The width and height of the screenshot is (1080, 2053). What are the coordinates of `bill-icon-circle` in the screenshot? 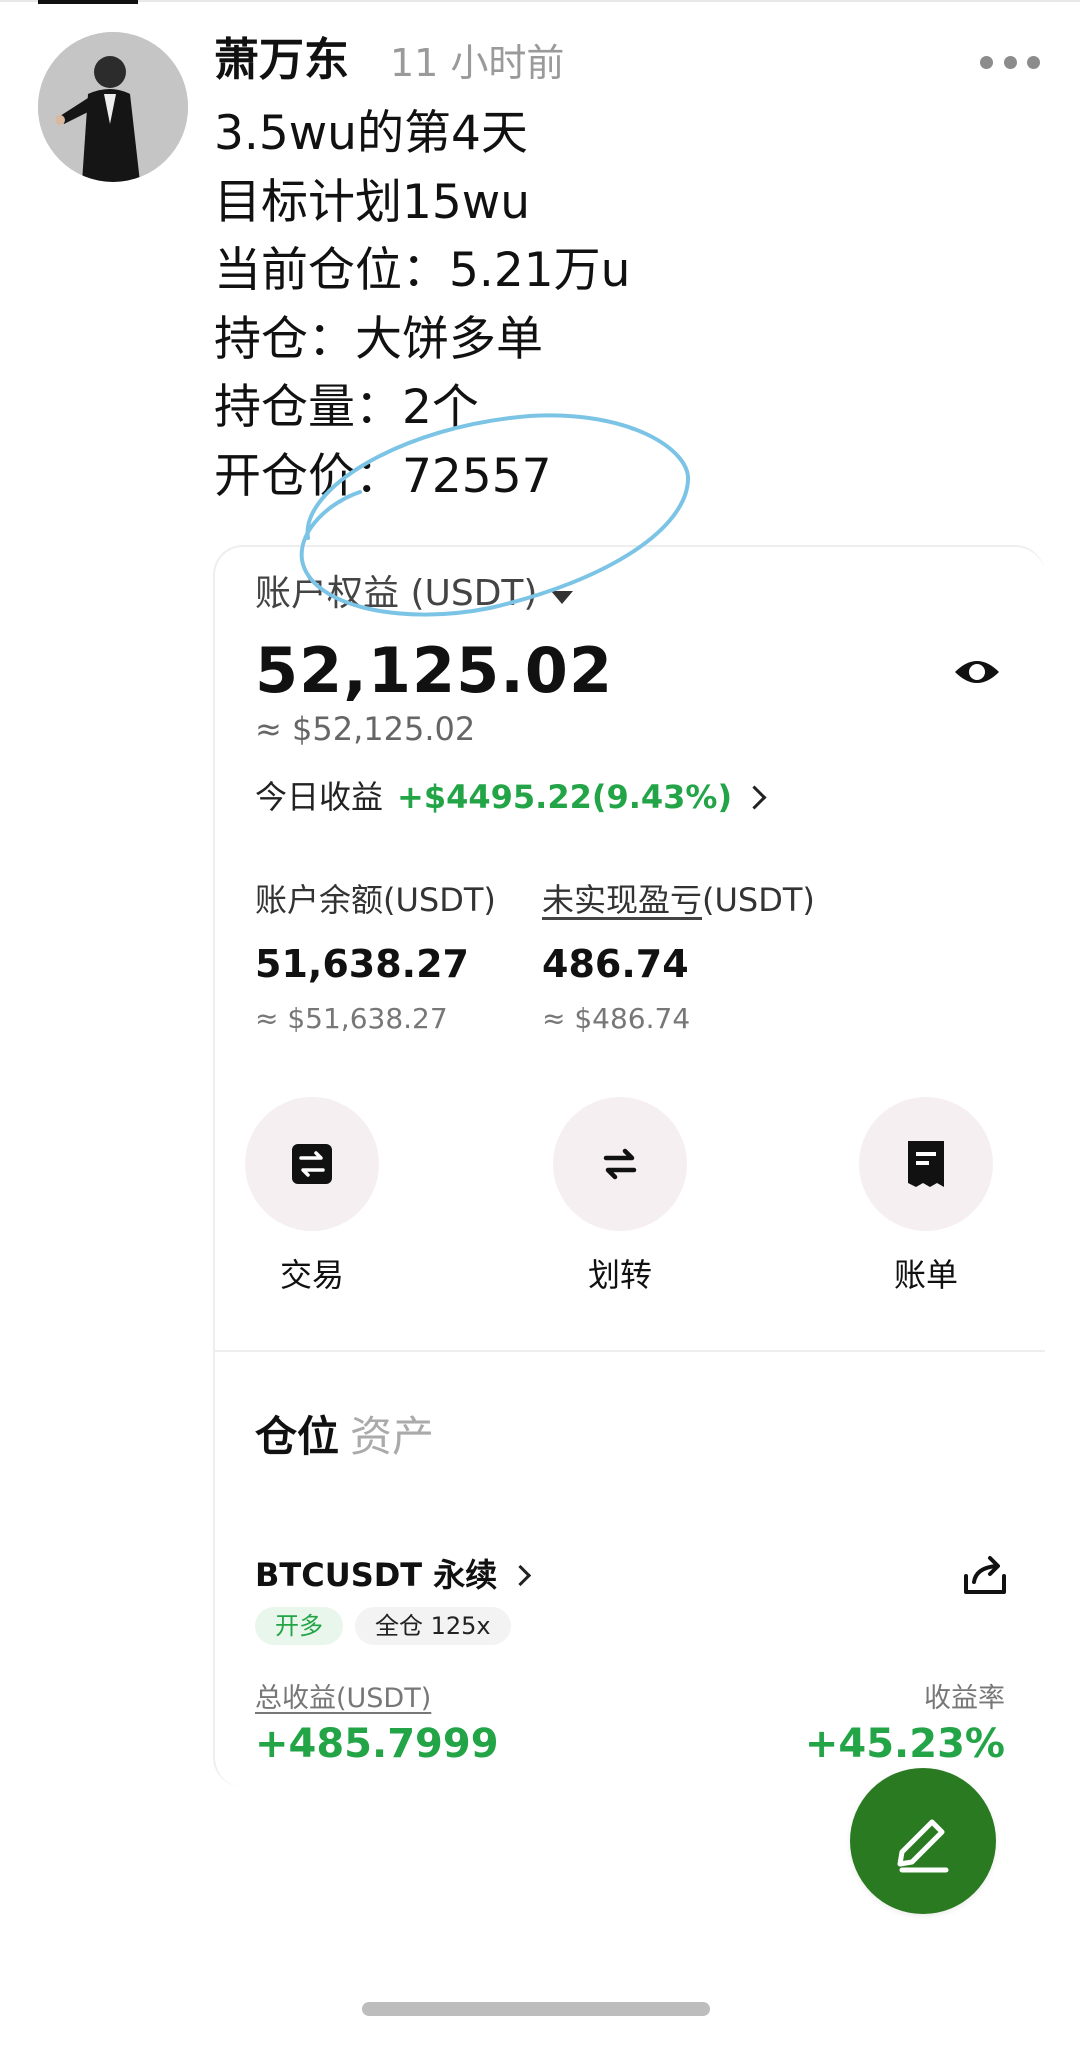 It's located at (926, 1164).